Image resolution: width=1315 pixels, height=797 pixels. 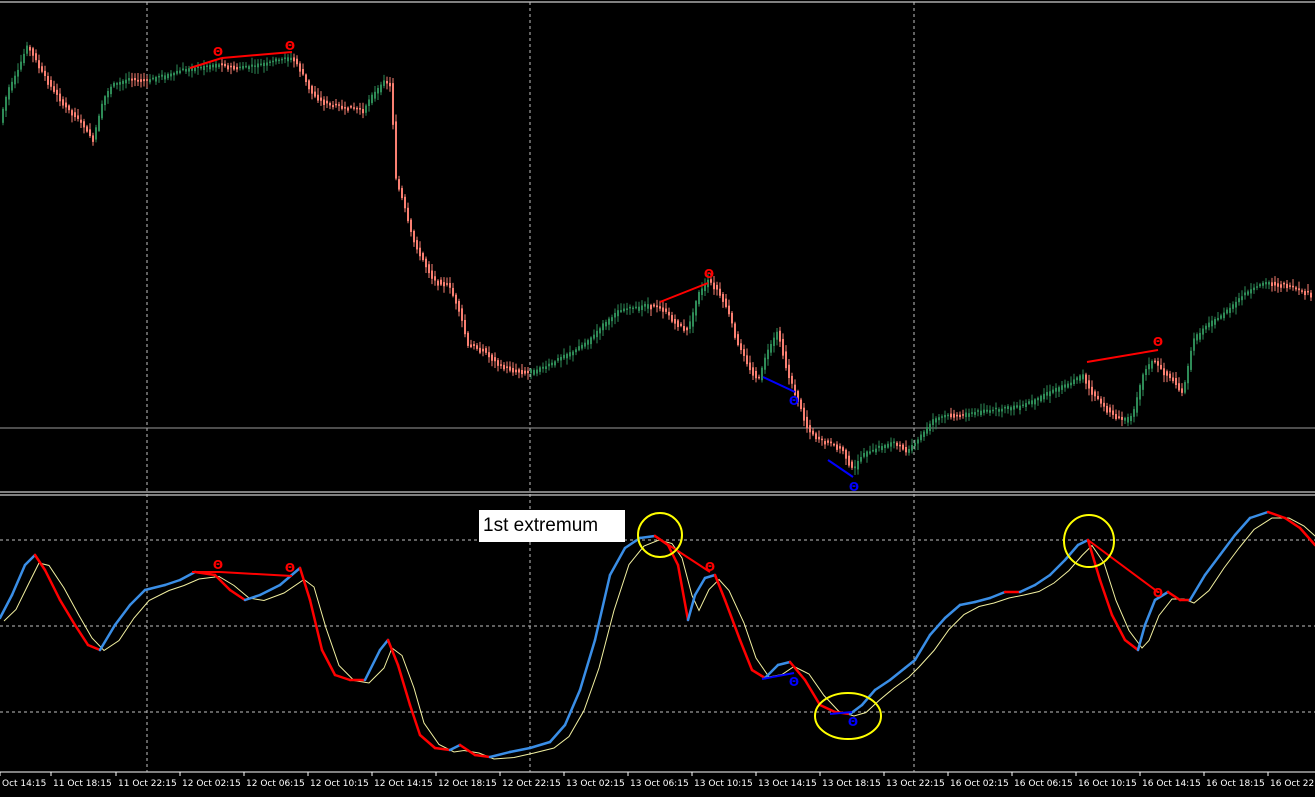 What do you see at coordinates (660, 535) in the screenshot?
I see `highlight-circle` at bounding box center [660, 535].